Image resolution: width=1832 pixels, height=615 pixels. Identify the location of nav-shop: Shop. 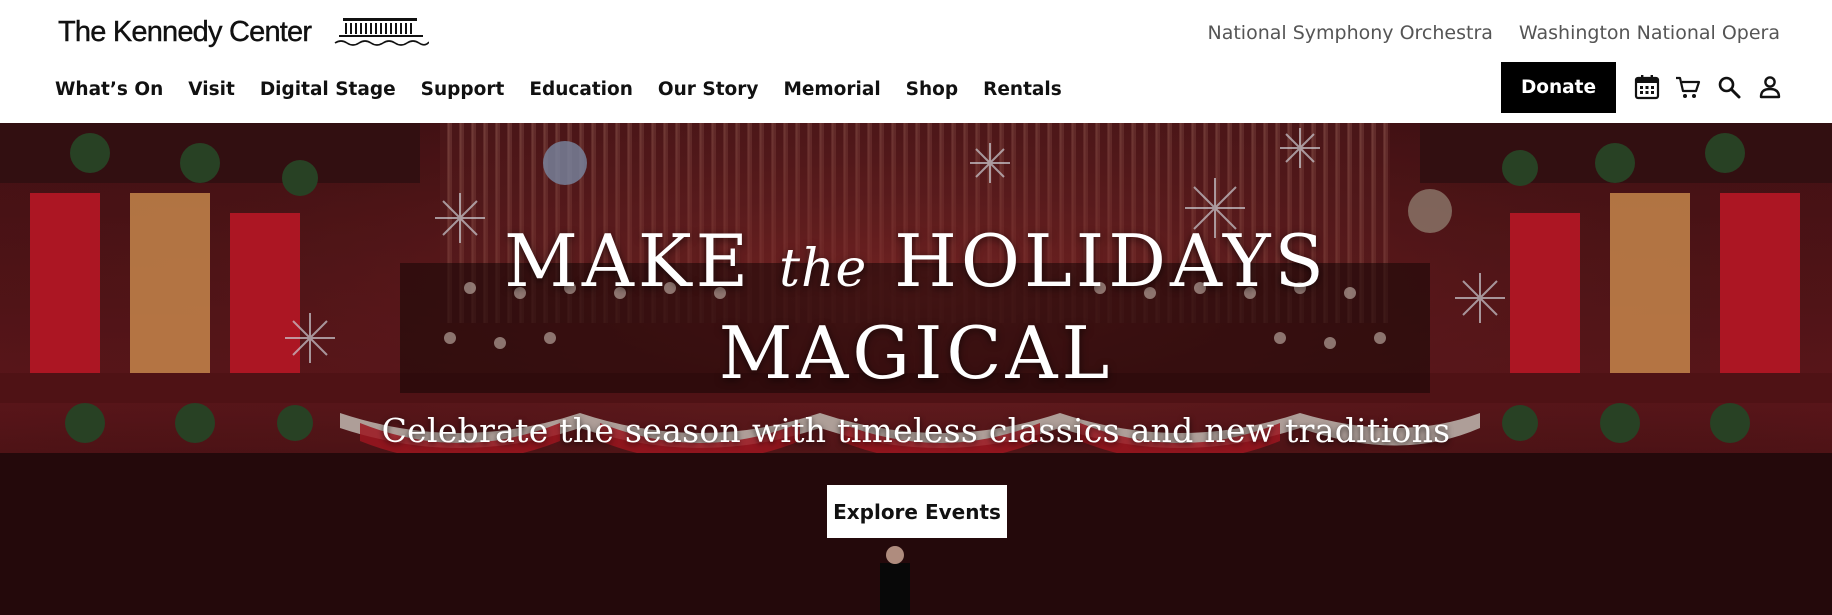
(932, 89).